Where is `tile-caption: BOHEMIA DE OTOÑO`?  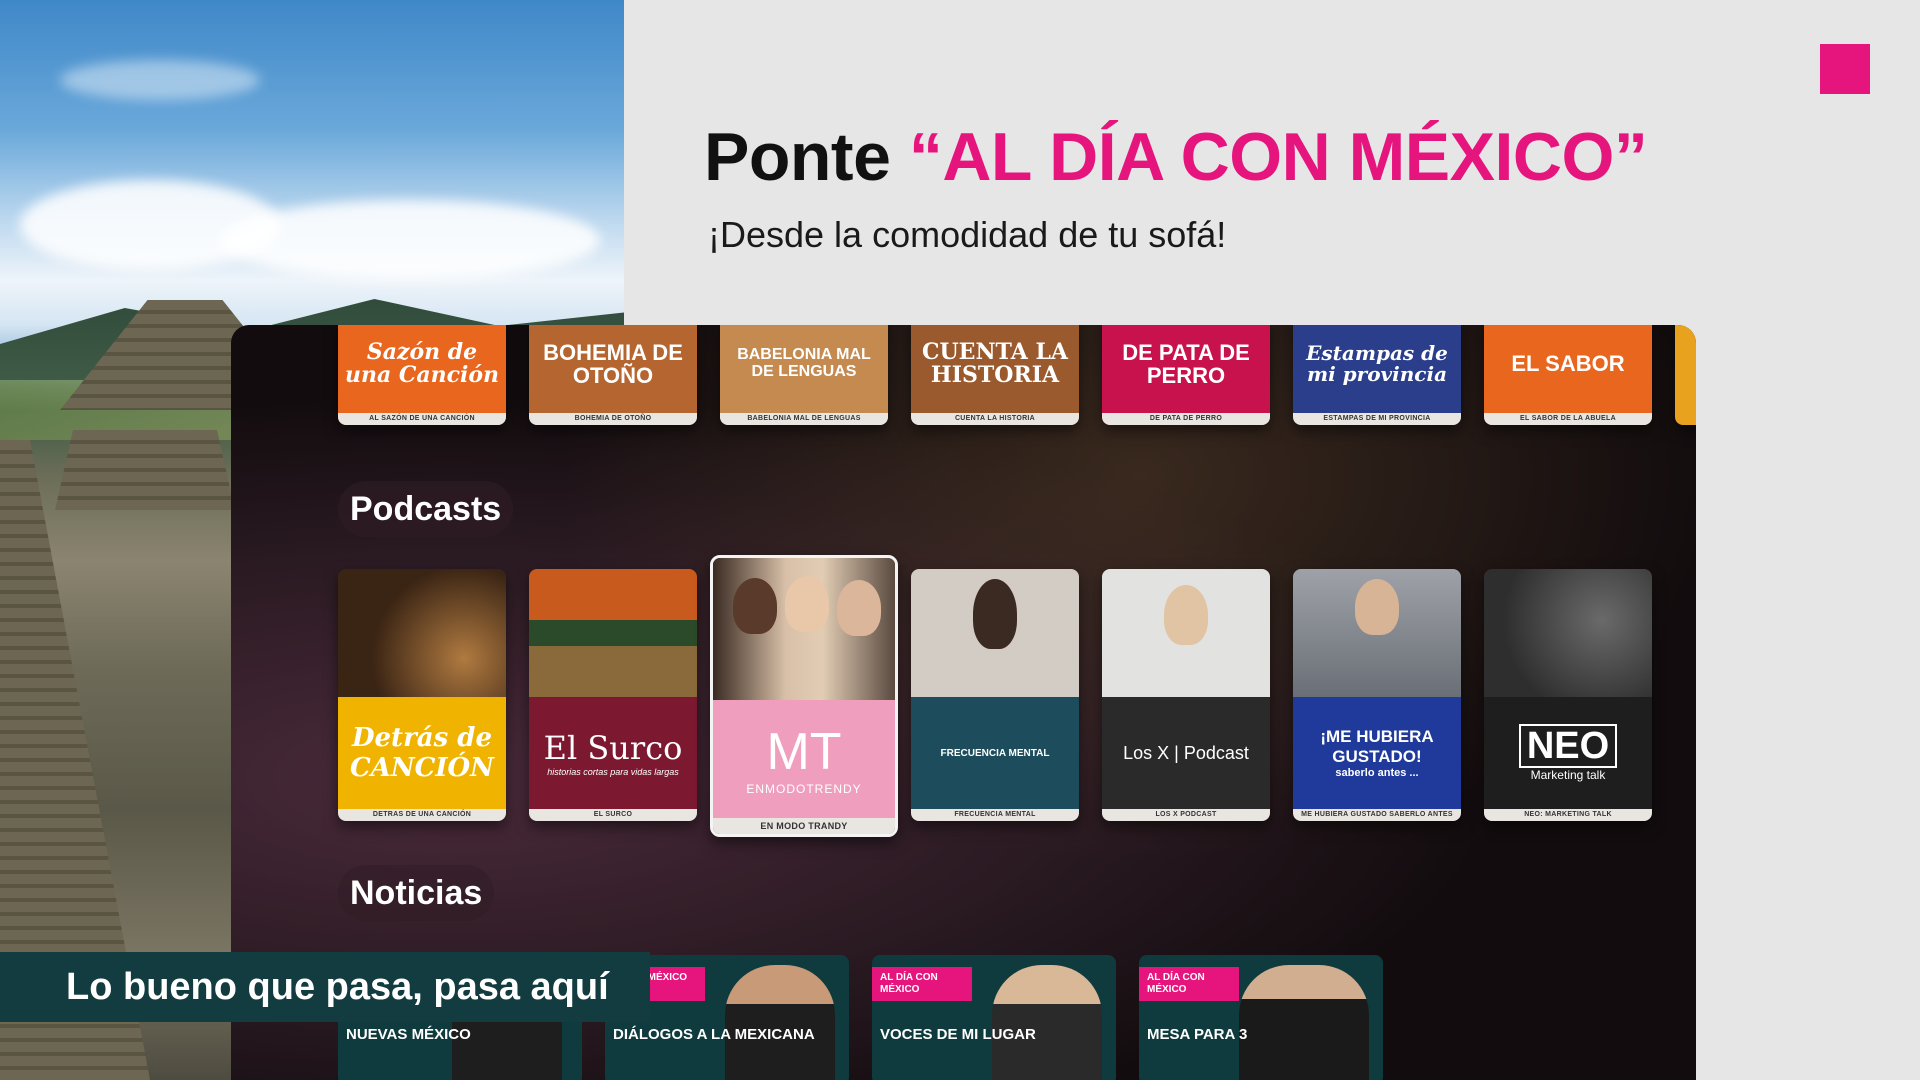 tile-caption: BOHEMIA DE OTOÑO is located at coordinates (613, 419).